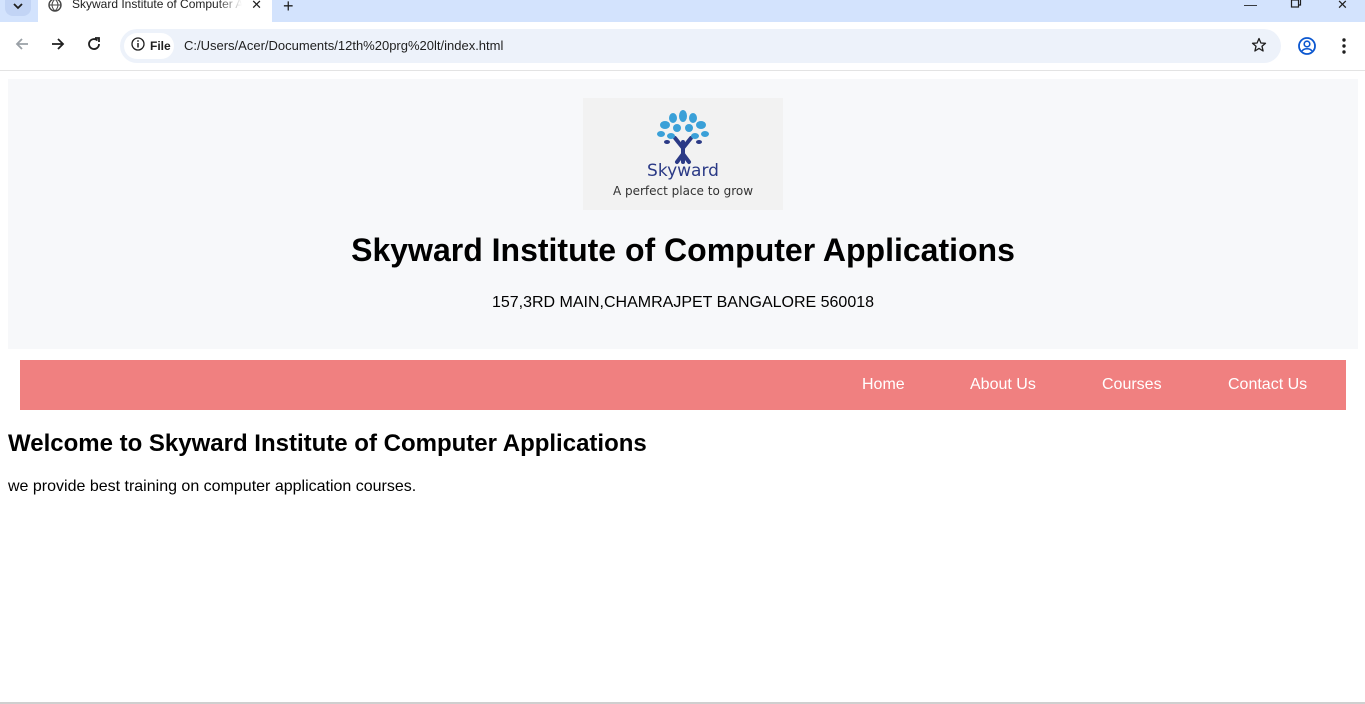 Image resolution: width=1365 pixels, height=704 pixels. Describe the element at coordinates (1307, 48) in the screenshot. I see `profile-icon` at that location.